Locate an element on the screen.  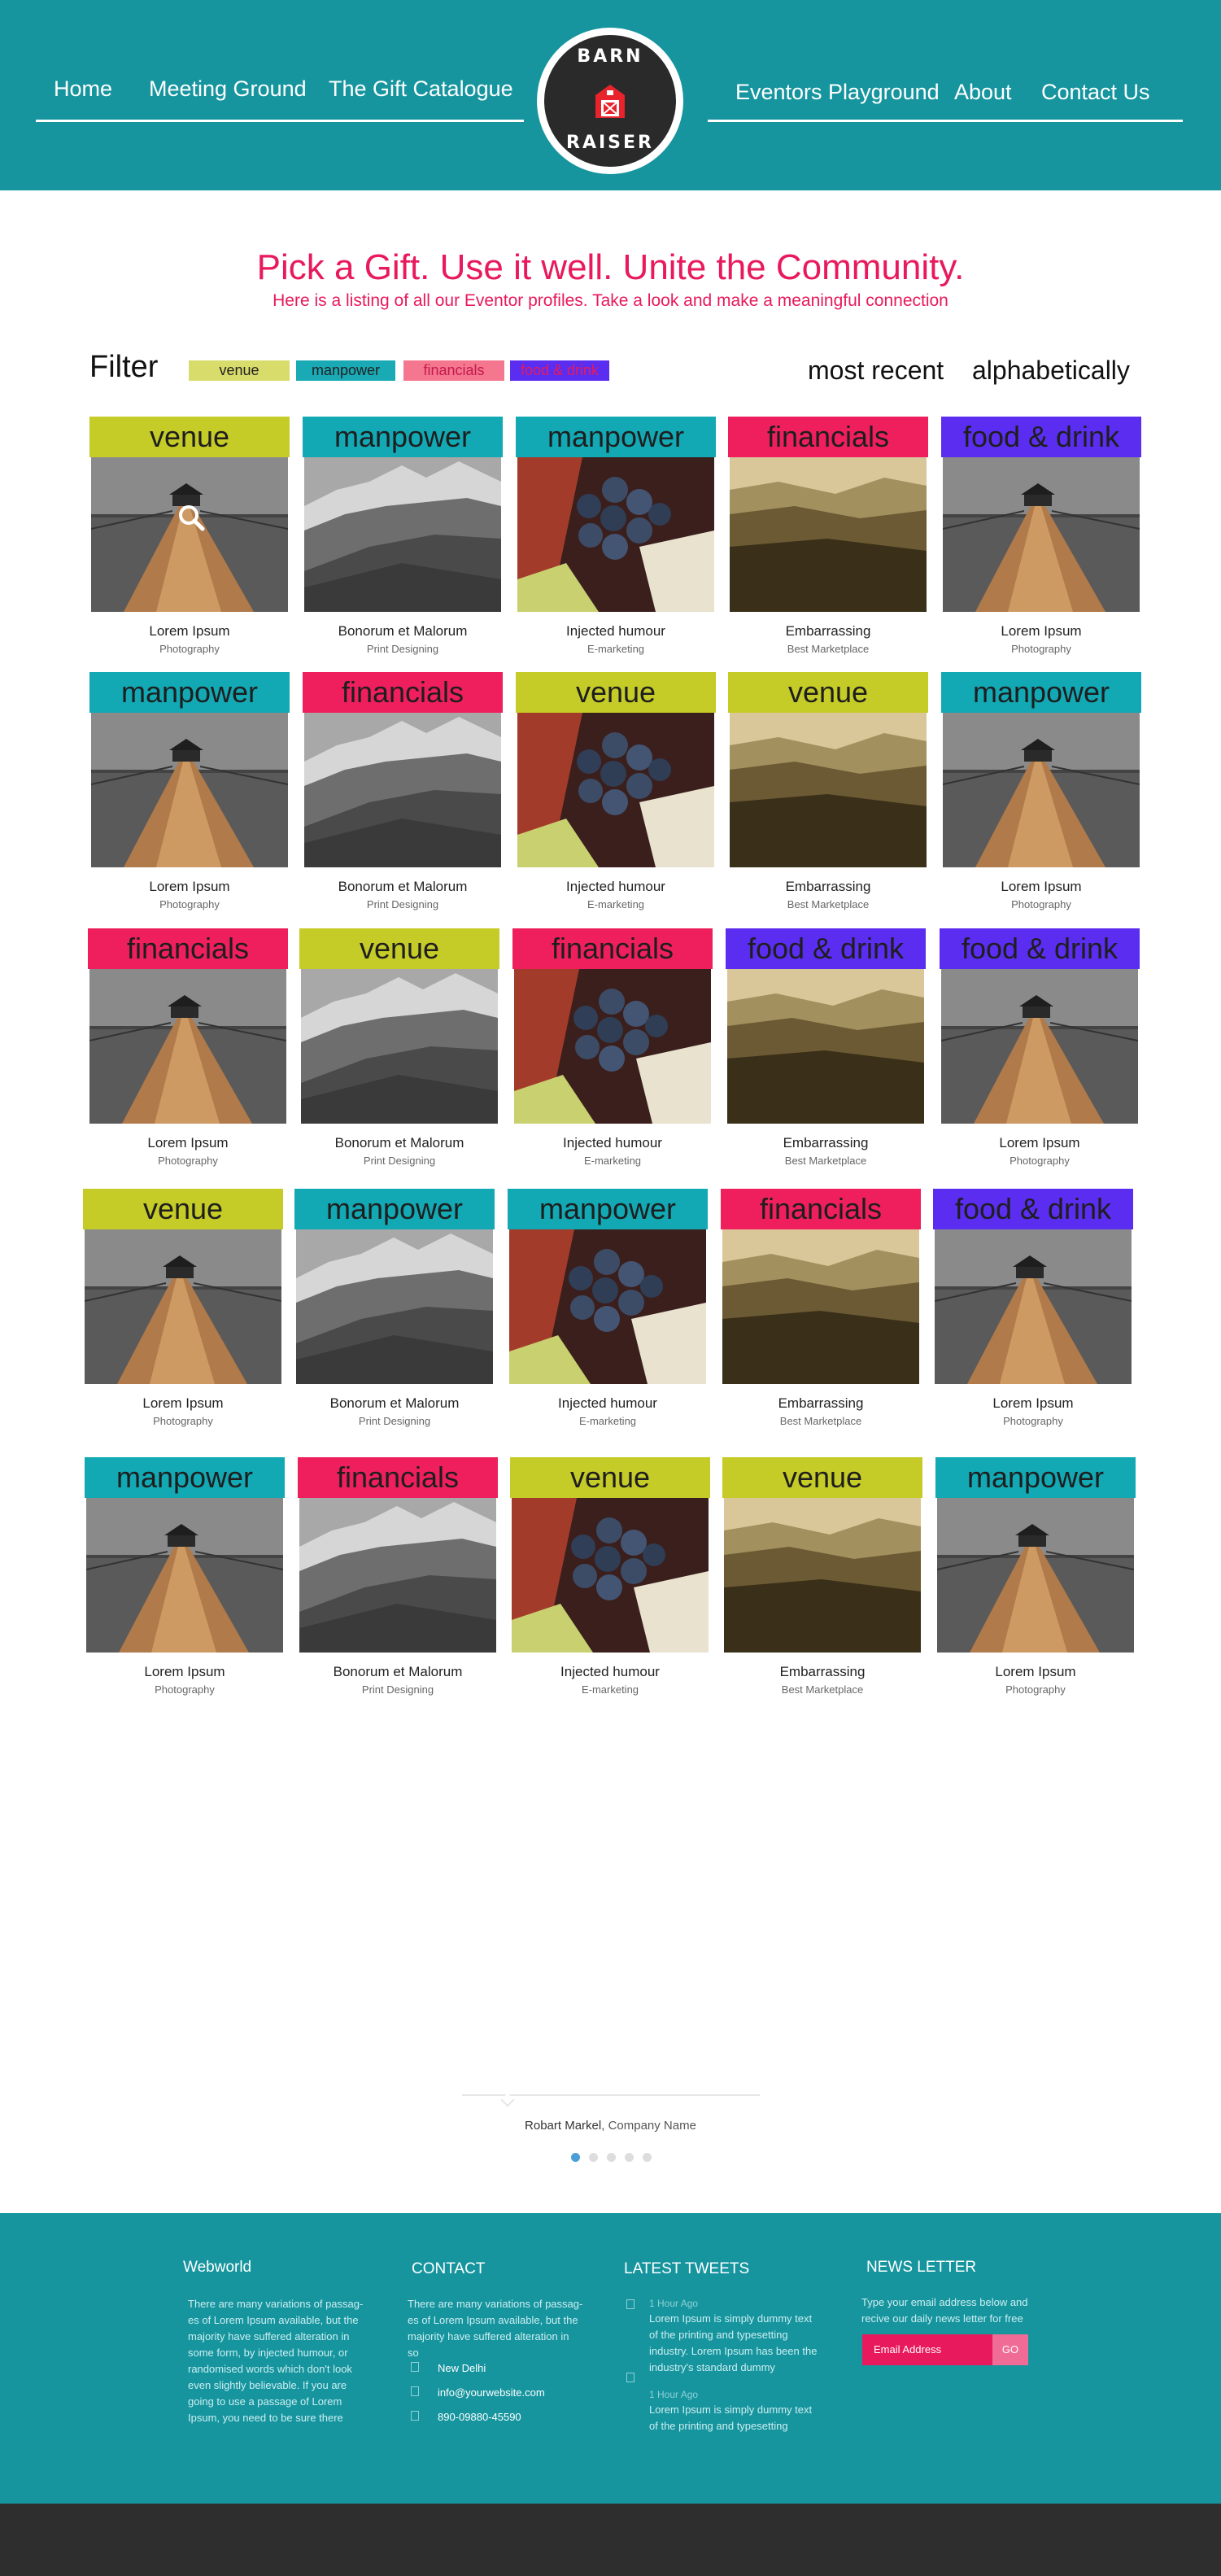
testimonial-name: Robart Markel is located at coordinates (563, 2126).